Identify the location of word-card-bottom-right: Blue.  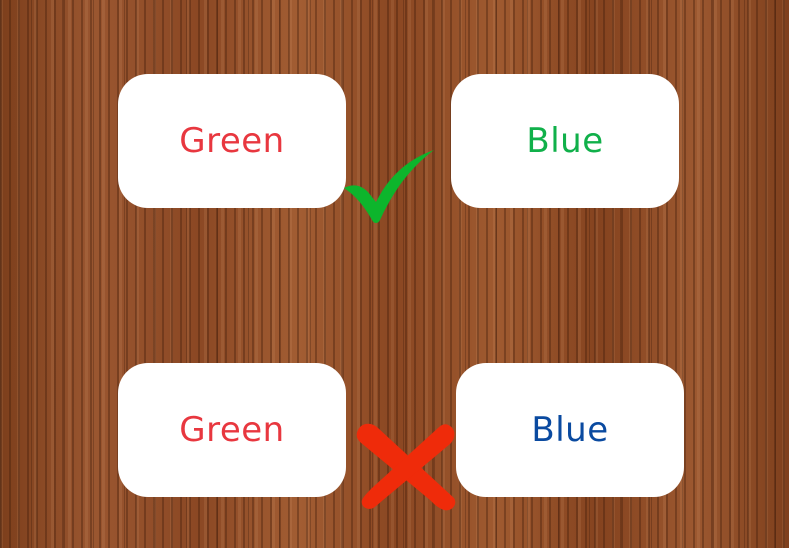
(570, 430).